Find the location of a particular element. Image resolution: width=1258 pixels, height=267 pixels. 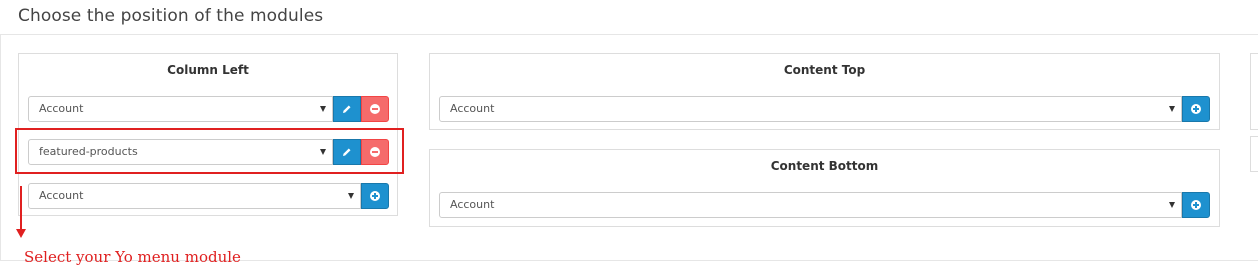

minus-circle-icon is located at coordinates (375, 109).